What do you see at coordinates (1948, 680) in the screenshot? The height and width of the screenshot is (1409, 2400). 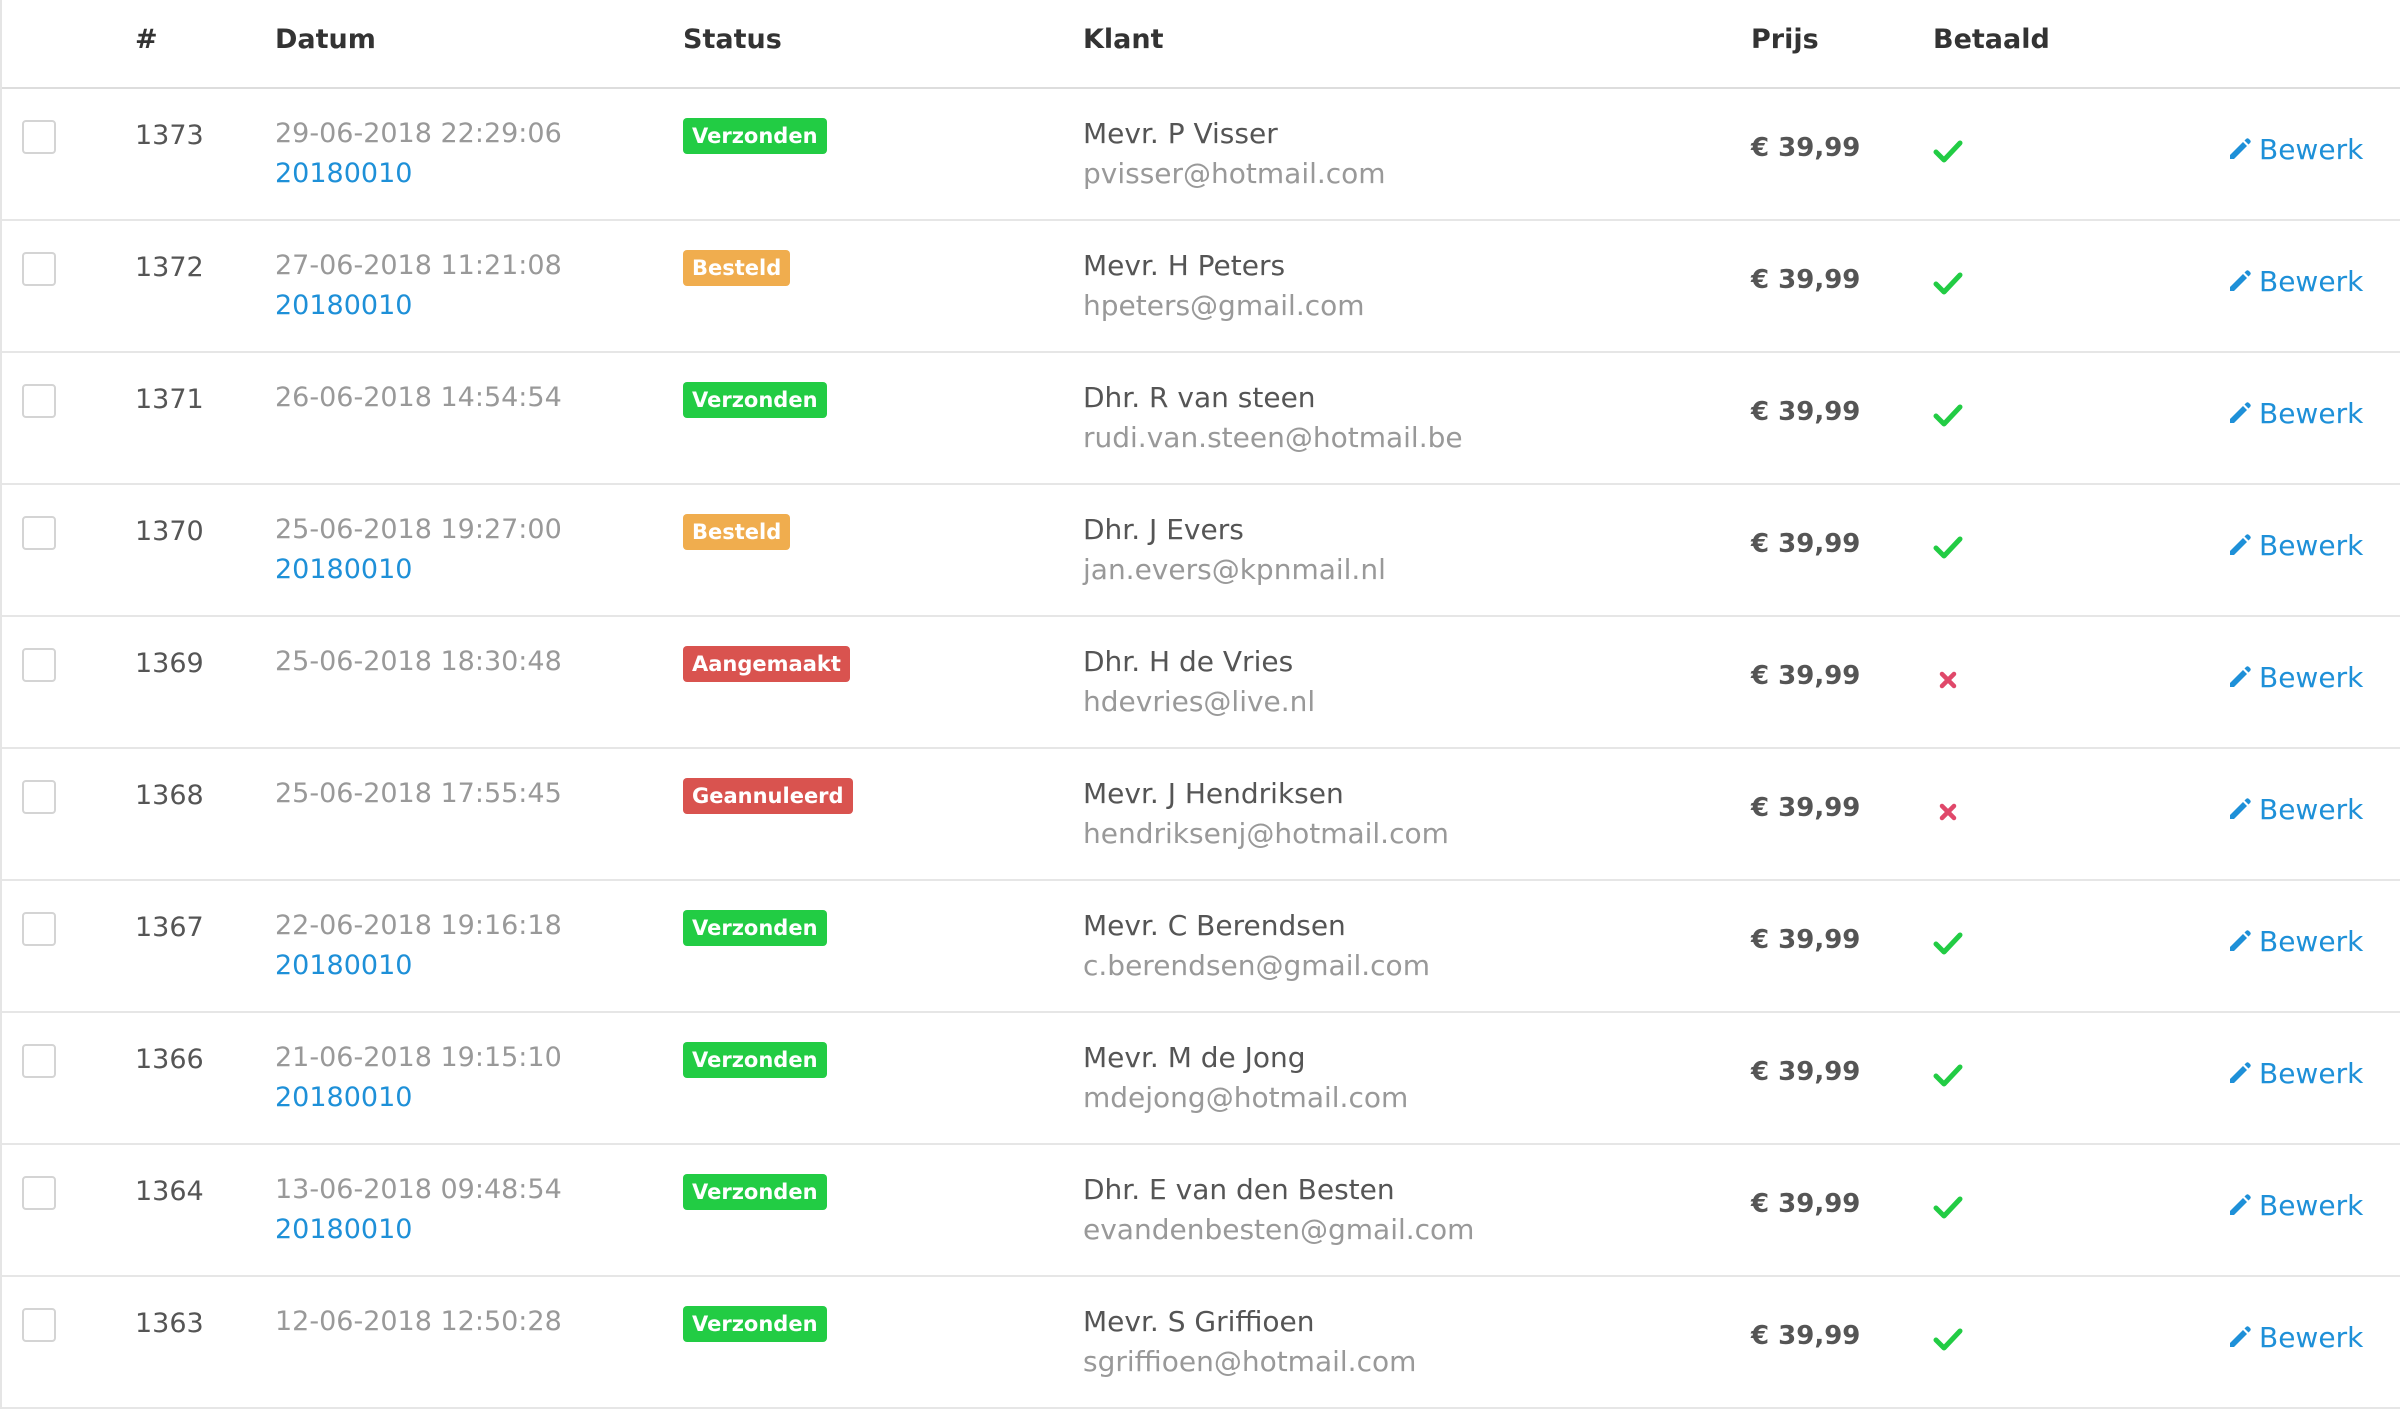 I see `cross-icon` at bounding box center [1948, 680].